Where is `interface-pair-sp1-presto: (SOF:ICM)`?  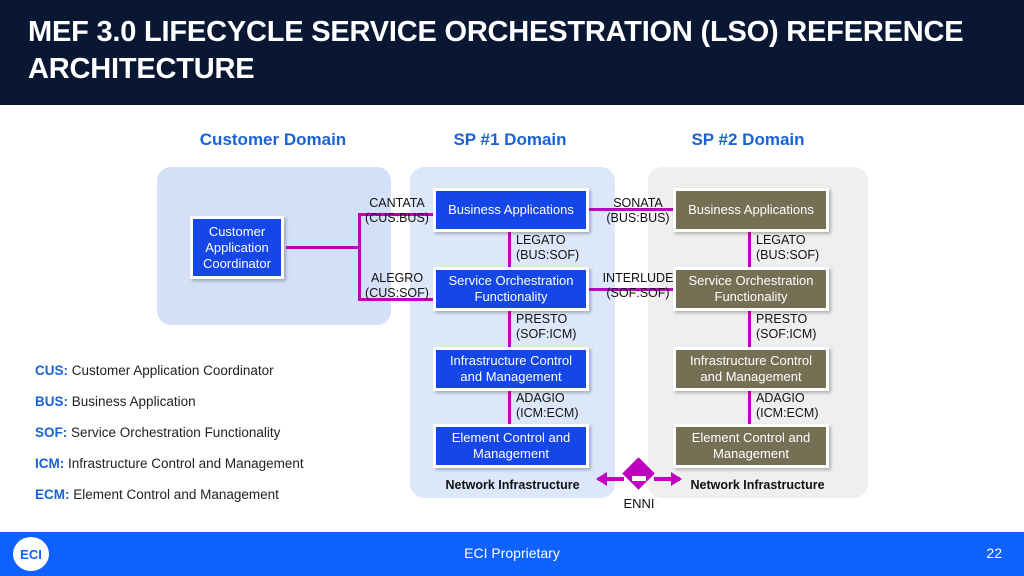 interface-pair-sp1-presto: (SOF:ICM) is located at coordinates (546, 334).